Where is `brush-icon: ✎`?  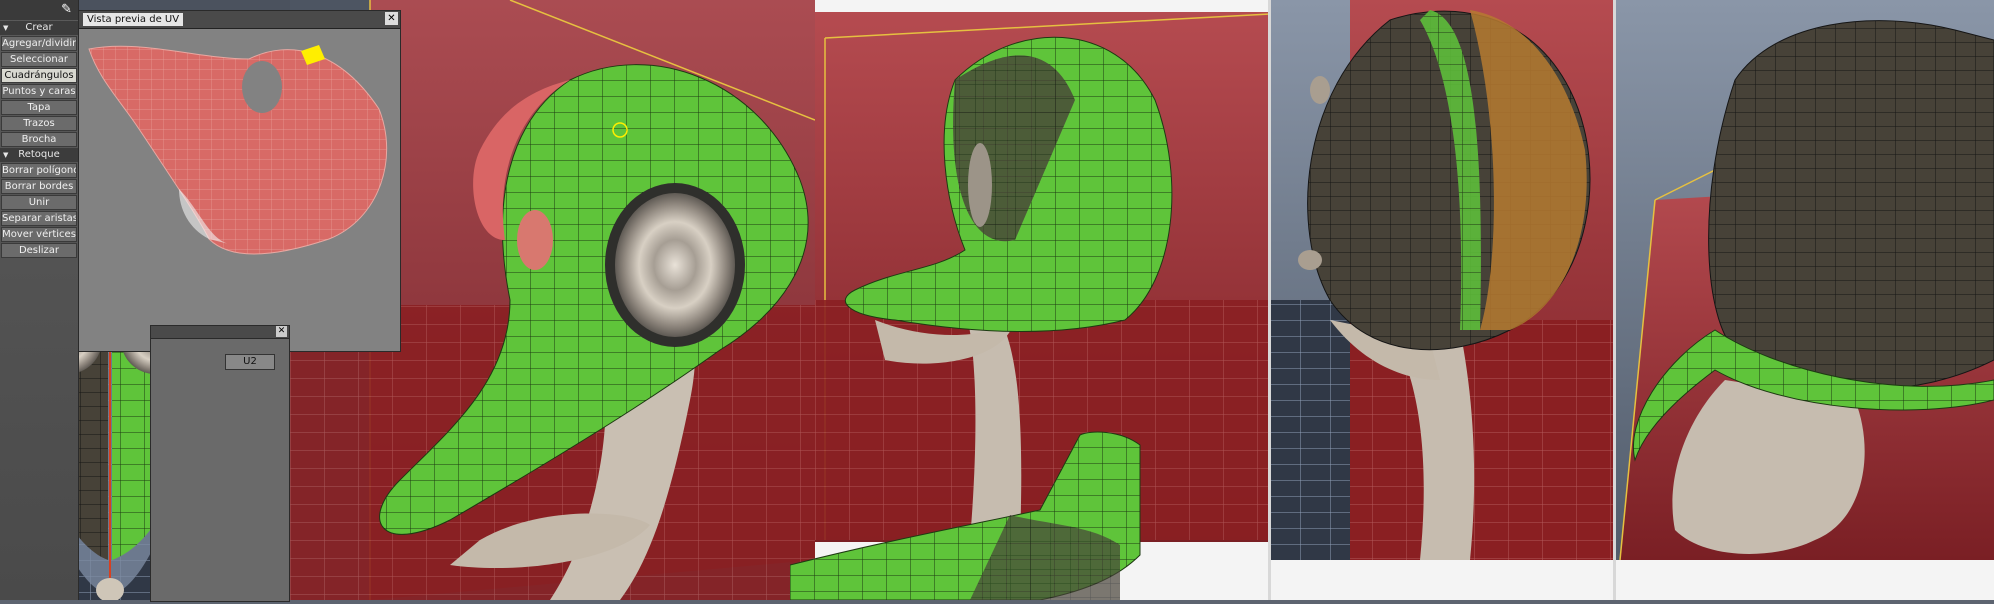
brush-icon: ✎ is located at coordinates (66, 9).